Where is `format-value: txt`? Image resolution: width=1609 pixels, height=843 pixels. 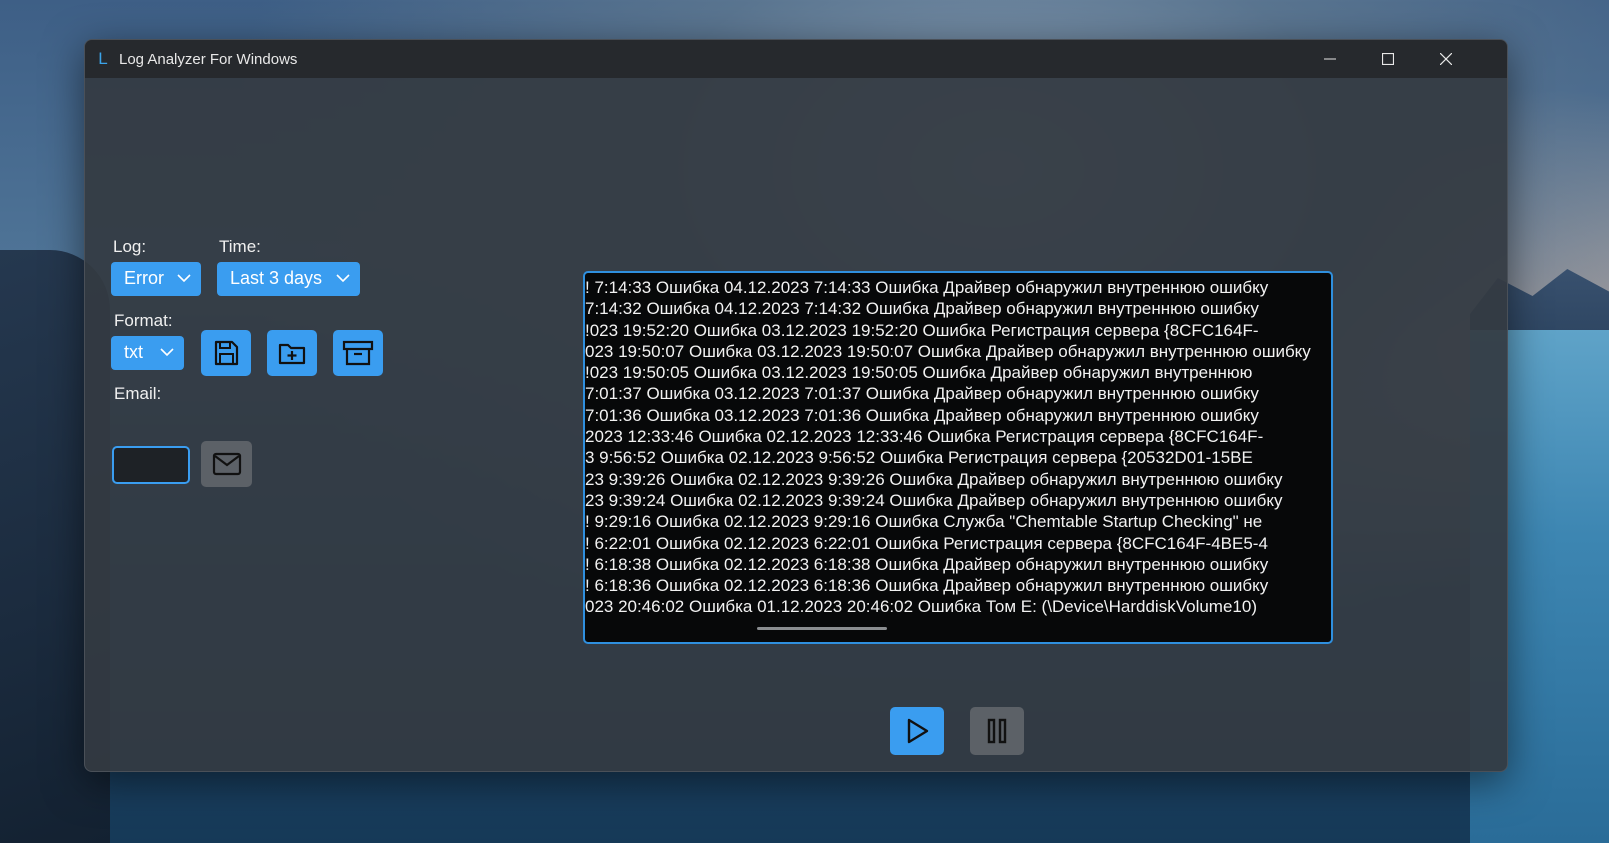
format-value: txt is located at coordinates (134, 352).